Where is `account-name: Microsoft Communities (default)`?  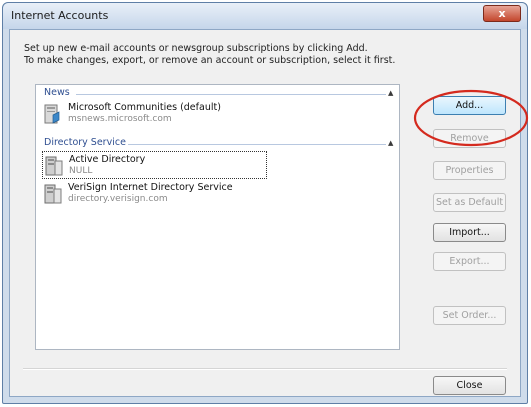
account-name: Microsoft Communities (default) is located at coordinates (144, 107).